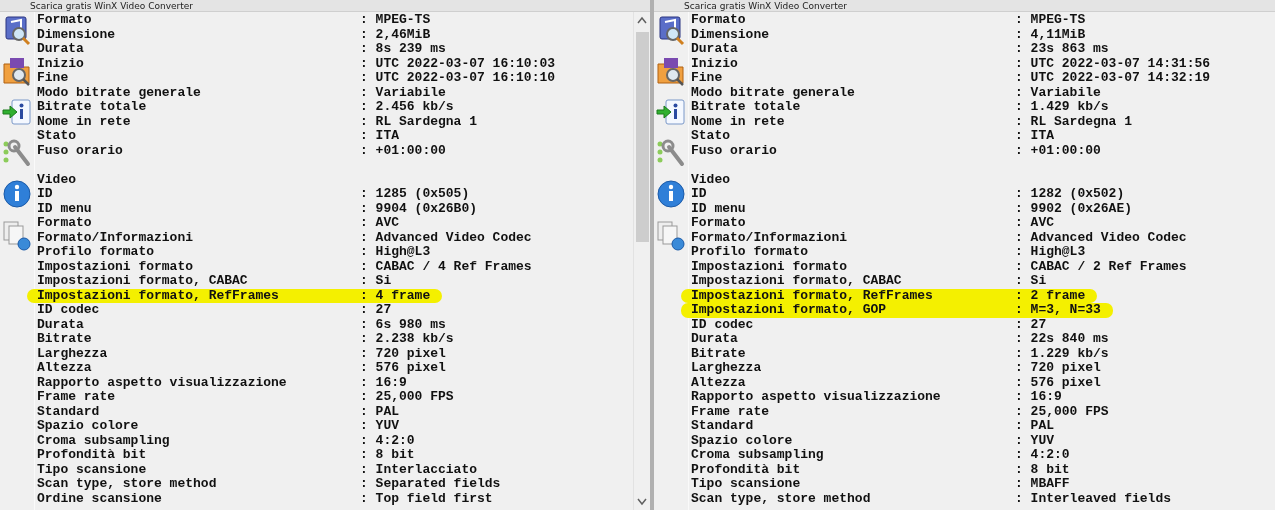 The height and width of the screenshot is (510, 1275). I want to click on field-value: : CABAC / 4 Ref Frames, so click(446, 266).